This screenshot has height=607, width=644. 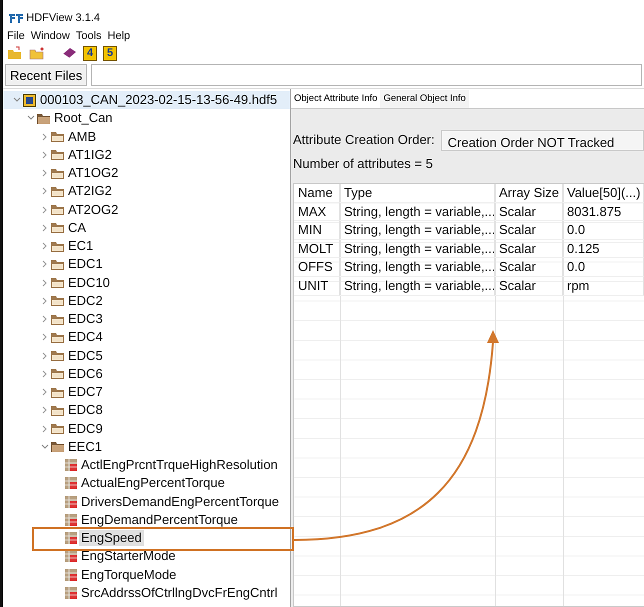 What do you see at coordinates (363, 163) in the screenshot?
I see `attribute-count: Number of attributes = 5` at bounding box center [363, 163].